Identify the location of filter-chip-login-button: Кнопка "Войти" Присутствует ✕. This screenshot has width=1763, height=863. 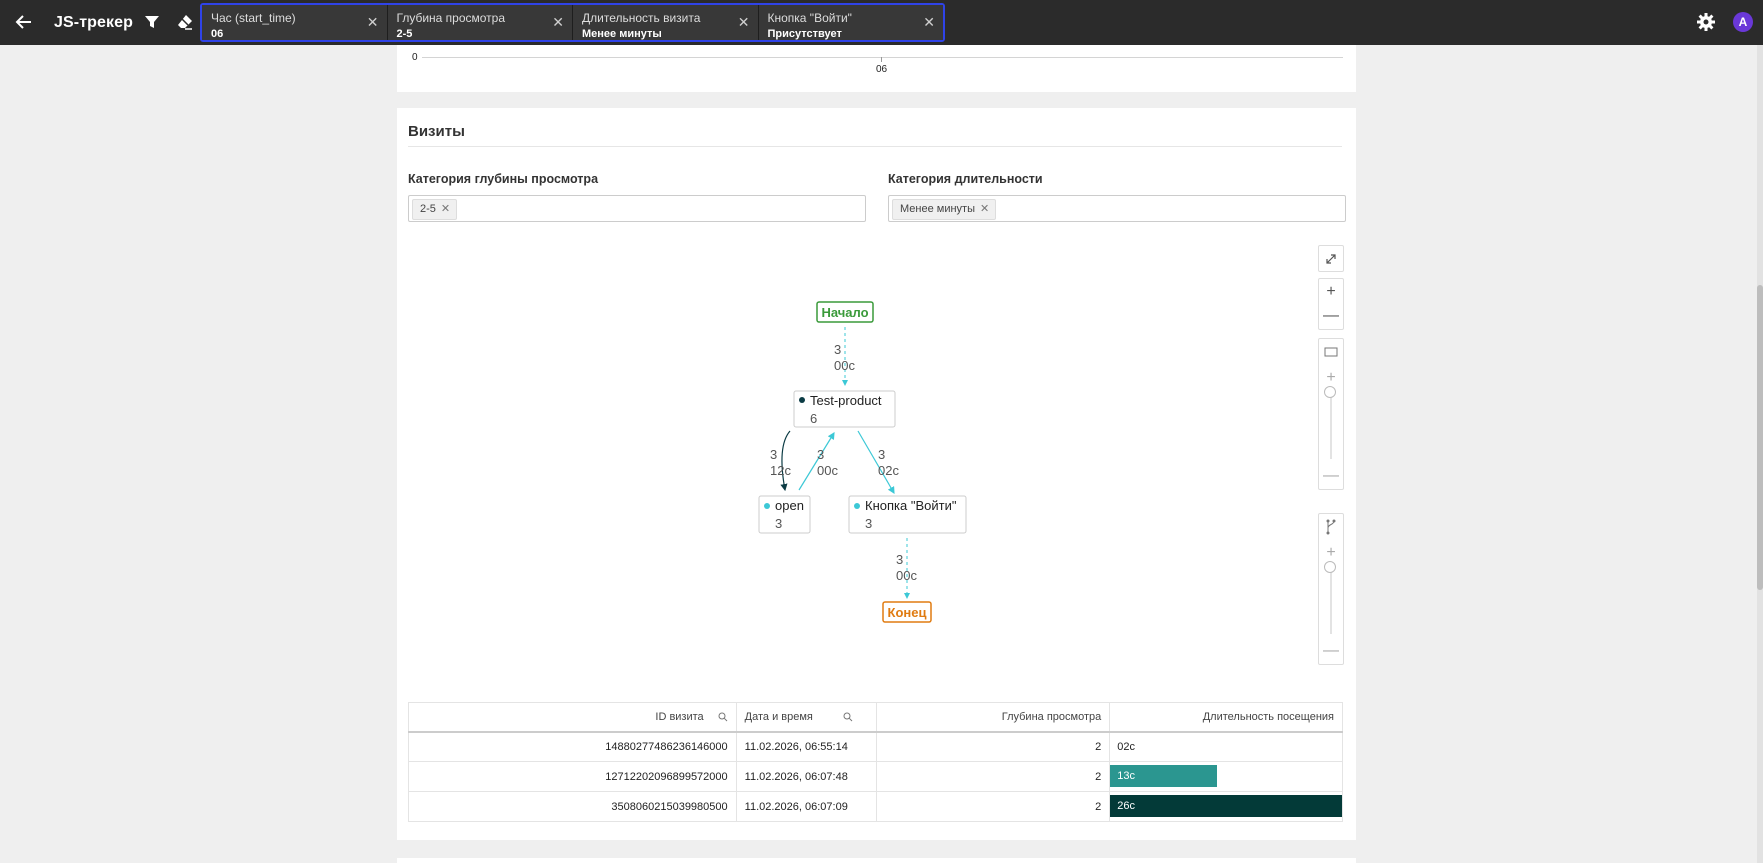
(850, 22).